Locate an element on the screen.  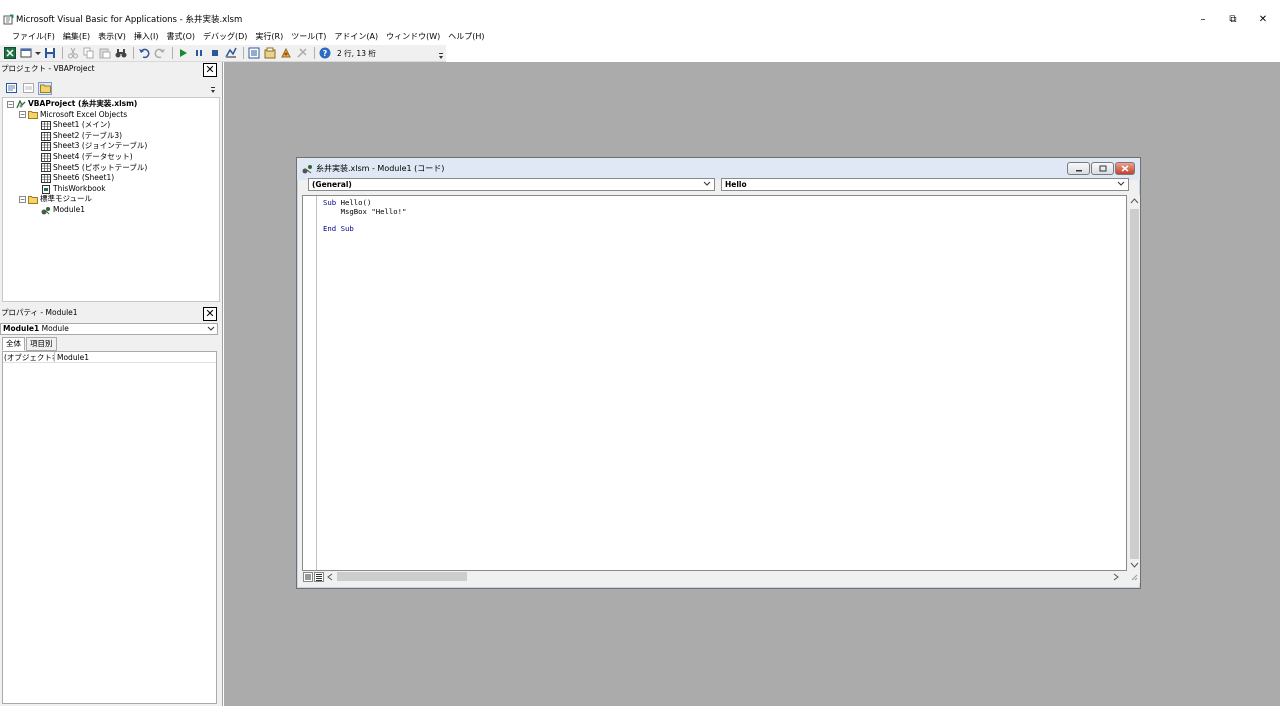
save-button is located at coordinates (50, 53).